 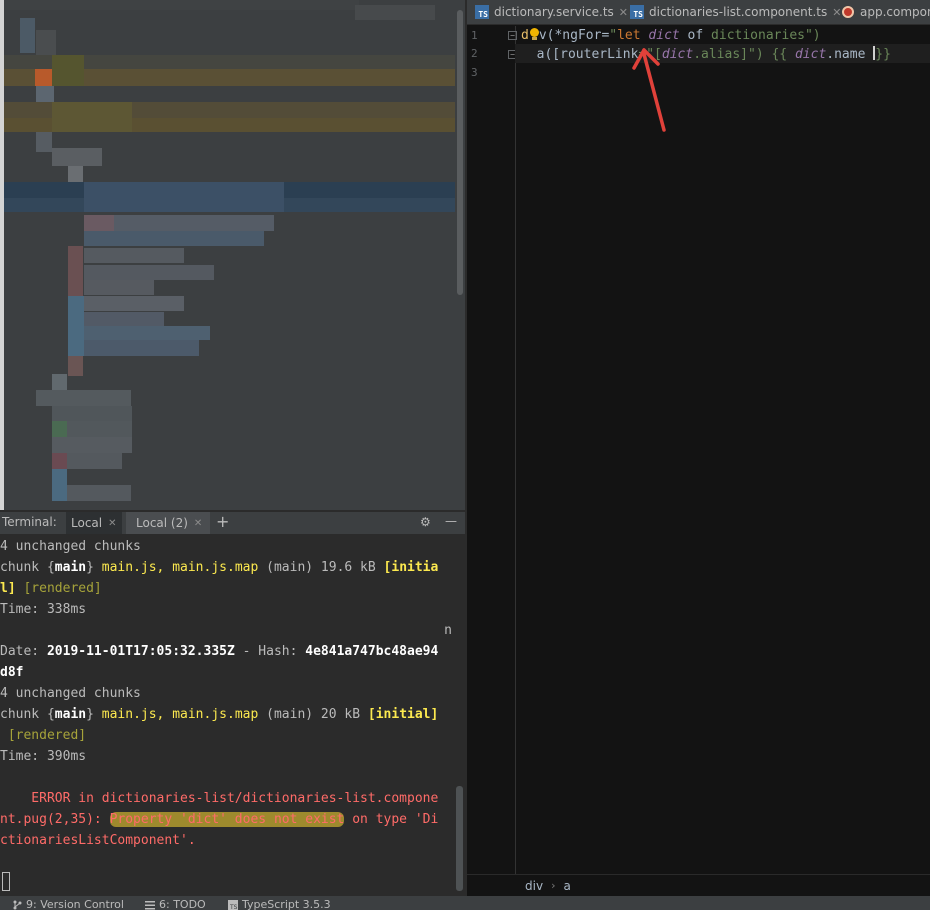 I want to click on tab-label: dictionary.service.ts, so click(x=554, y=12).